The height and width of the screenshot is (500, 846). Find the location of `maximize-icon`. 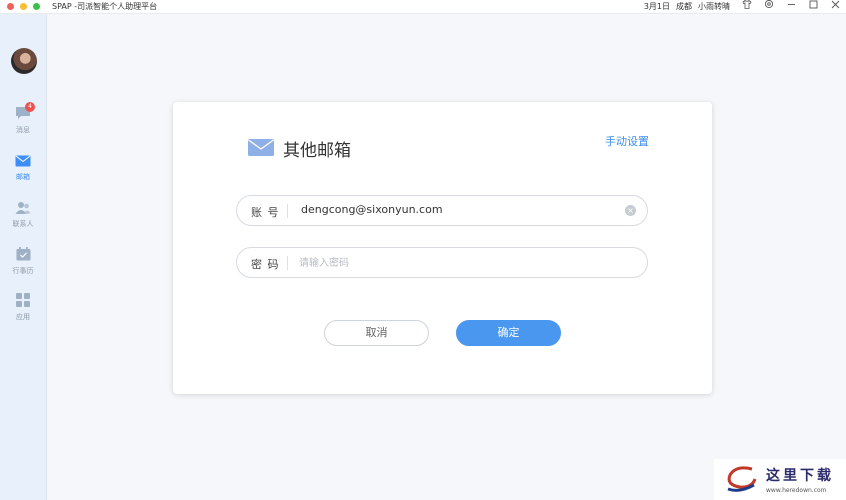

maximize-icon is located at coordinates (813, 7).